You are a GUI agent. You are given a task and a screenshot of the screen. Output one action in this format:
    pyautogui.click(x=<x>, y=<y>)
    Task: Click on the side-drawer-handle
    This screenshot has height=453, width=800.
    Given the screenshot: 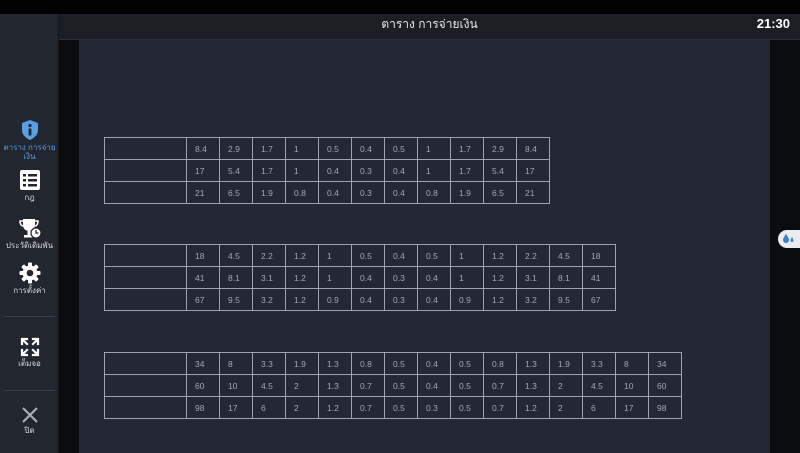 What is the action you would take?
    pyautogui.click(x=789, y=239)
    